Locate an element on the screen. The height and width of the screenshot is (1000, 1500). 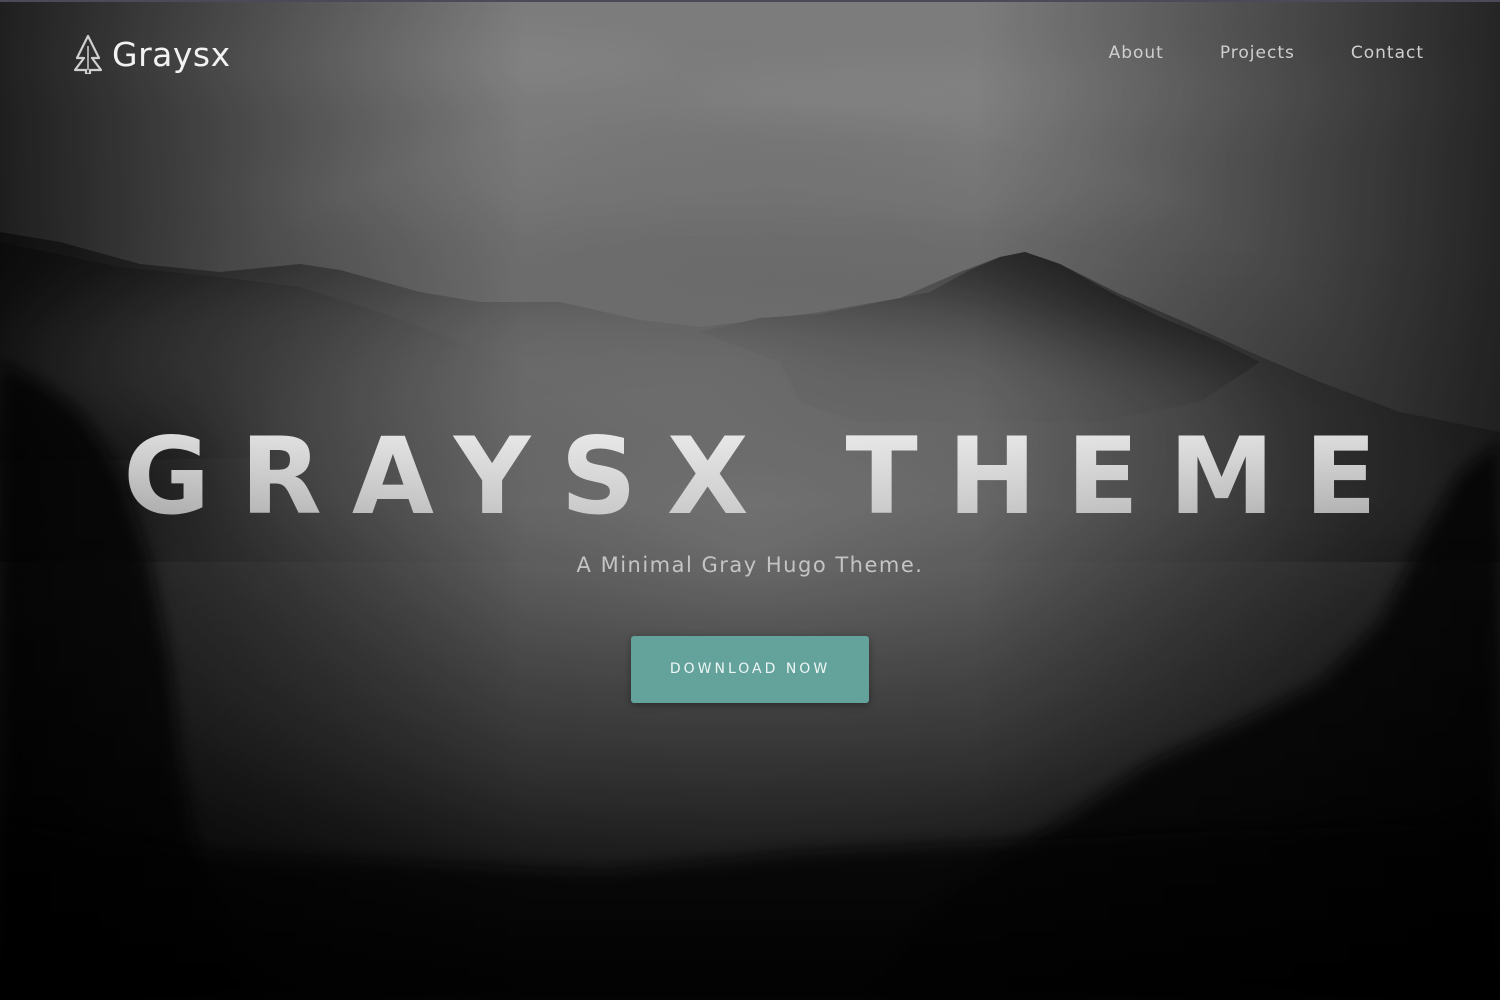
tree-icon is located at coordinates (88, 54).